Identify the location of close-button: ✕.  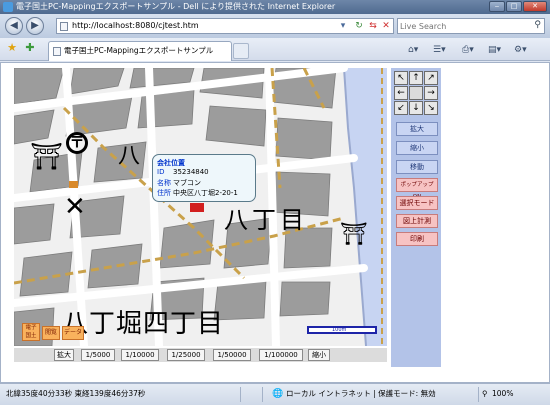
(535, 6).